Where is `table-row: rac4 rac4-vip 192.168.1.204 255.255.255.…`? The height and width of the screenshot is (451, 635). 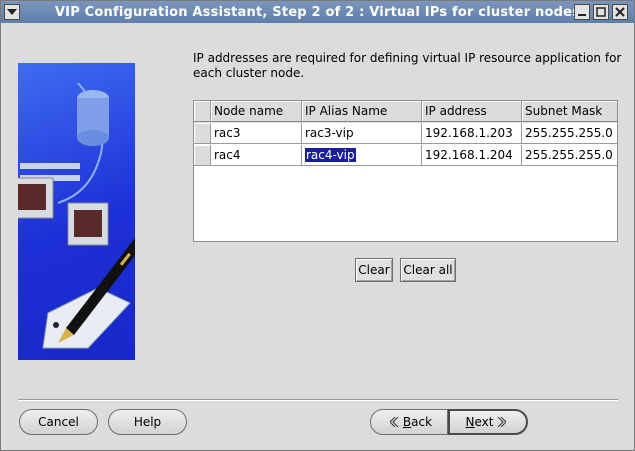
table-row: rac4 rac4-vip 192.168.1.204 255.255.255.… is located at coordinates (405, 156).